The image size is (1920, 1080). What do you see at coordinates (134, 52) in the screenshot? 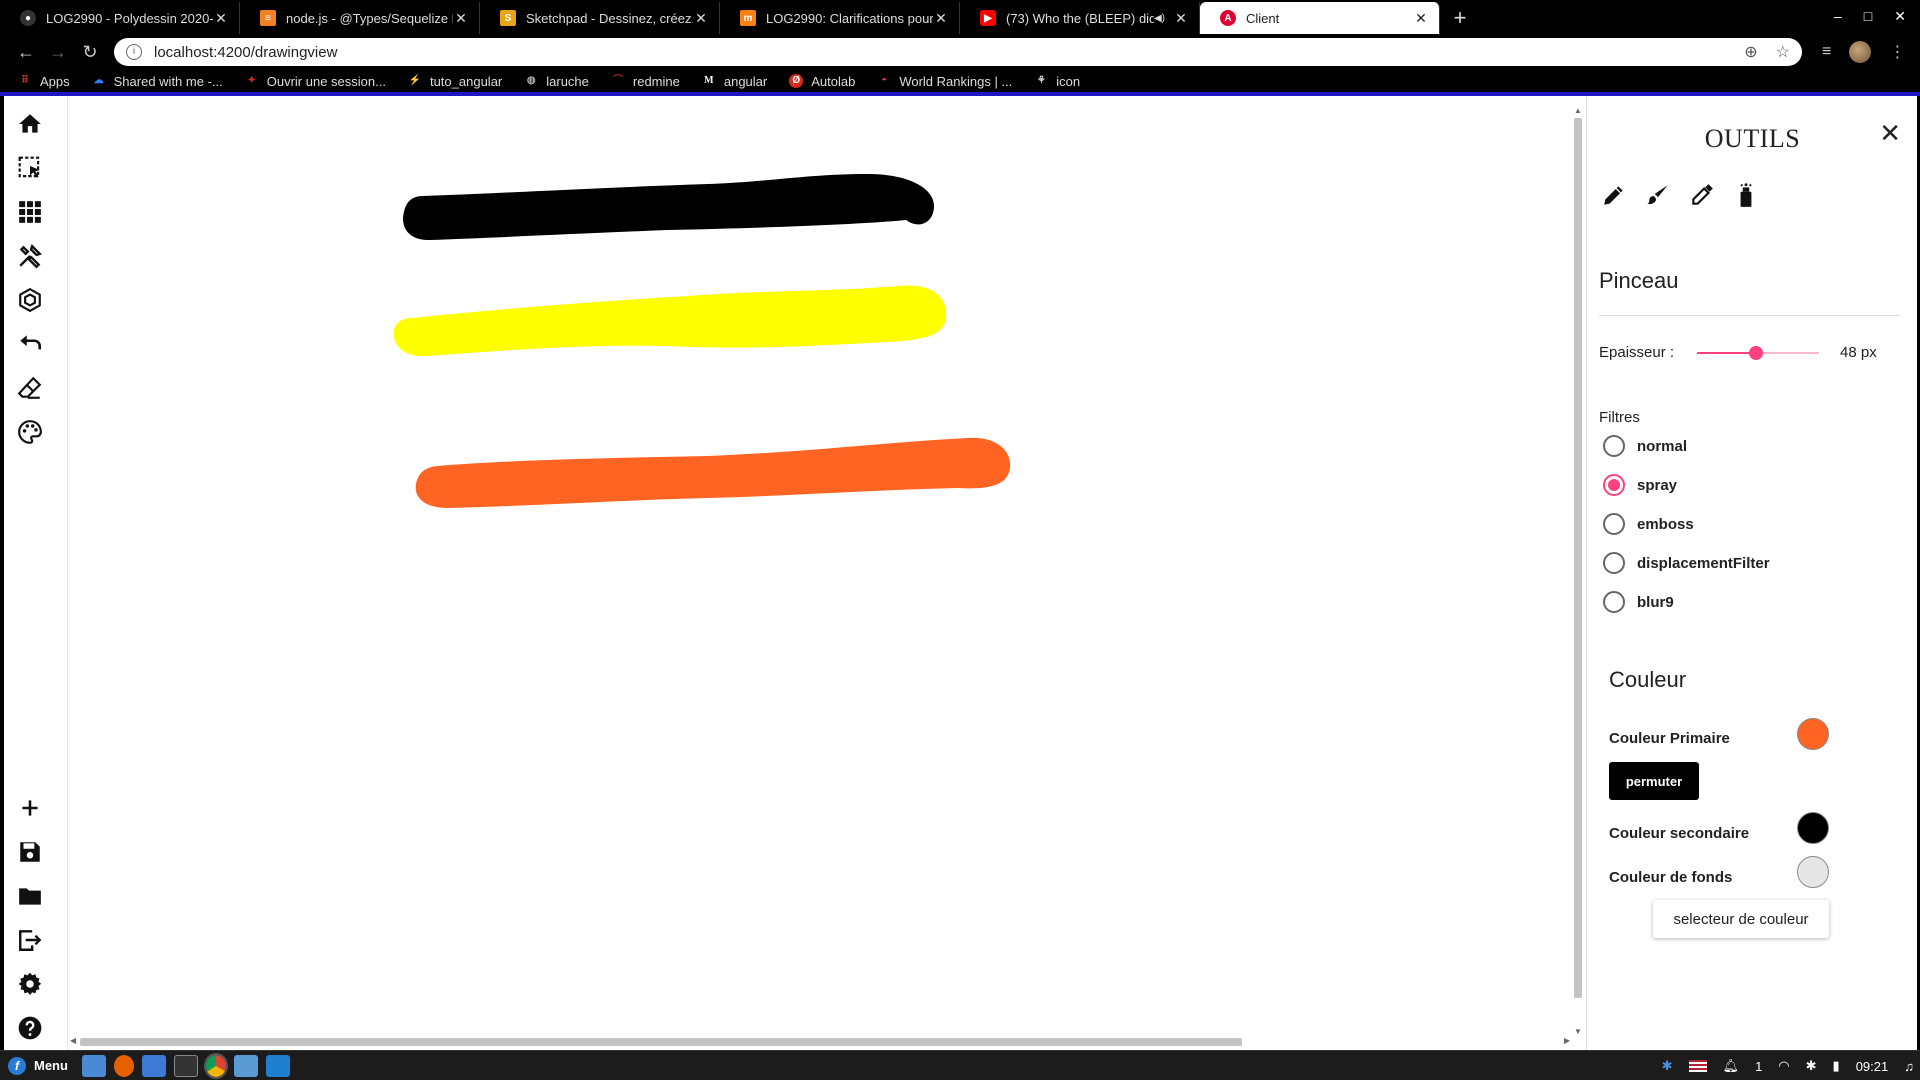
I see `site-info-icon: i` at bounding box center [134, 52].